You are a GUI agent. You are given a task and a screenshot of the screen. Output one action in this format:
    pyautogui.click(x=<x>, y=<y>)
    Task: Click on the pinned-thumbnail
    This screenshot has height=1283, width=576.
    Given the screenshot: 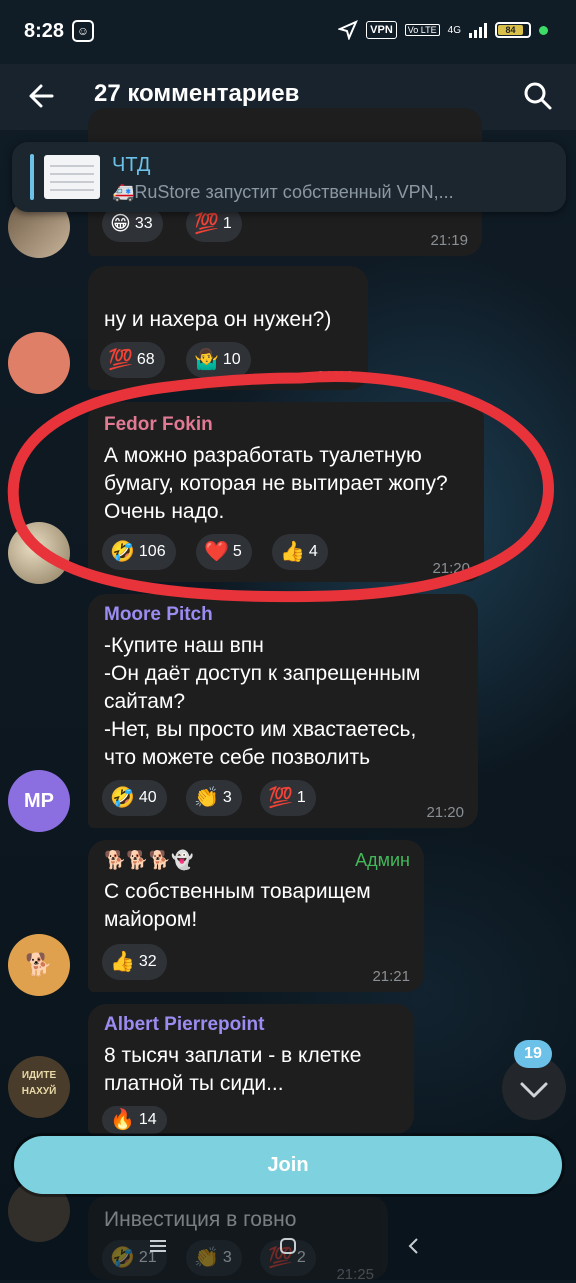 What is the action you would take?
    pyautogui.click(x=72, y=177)
    